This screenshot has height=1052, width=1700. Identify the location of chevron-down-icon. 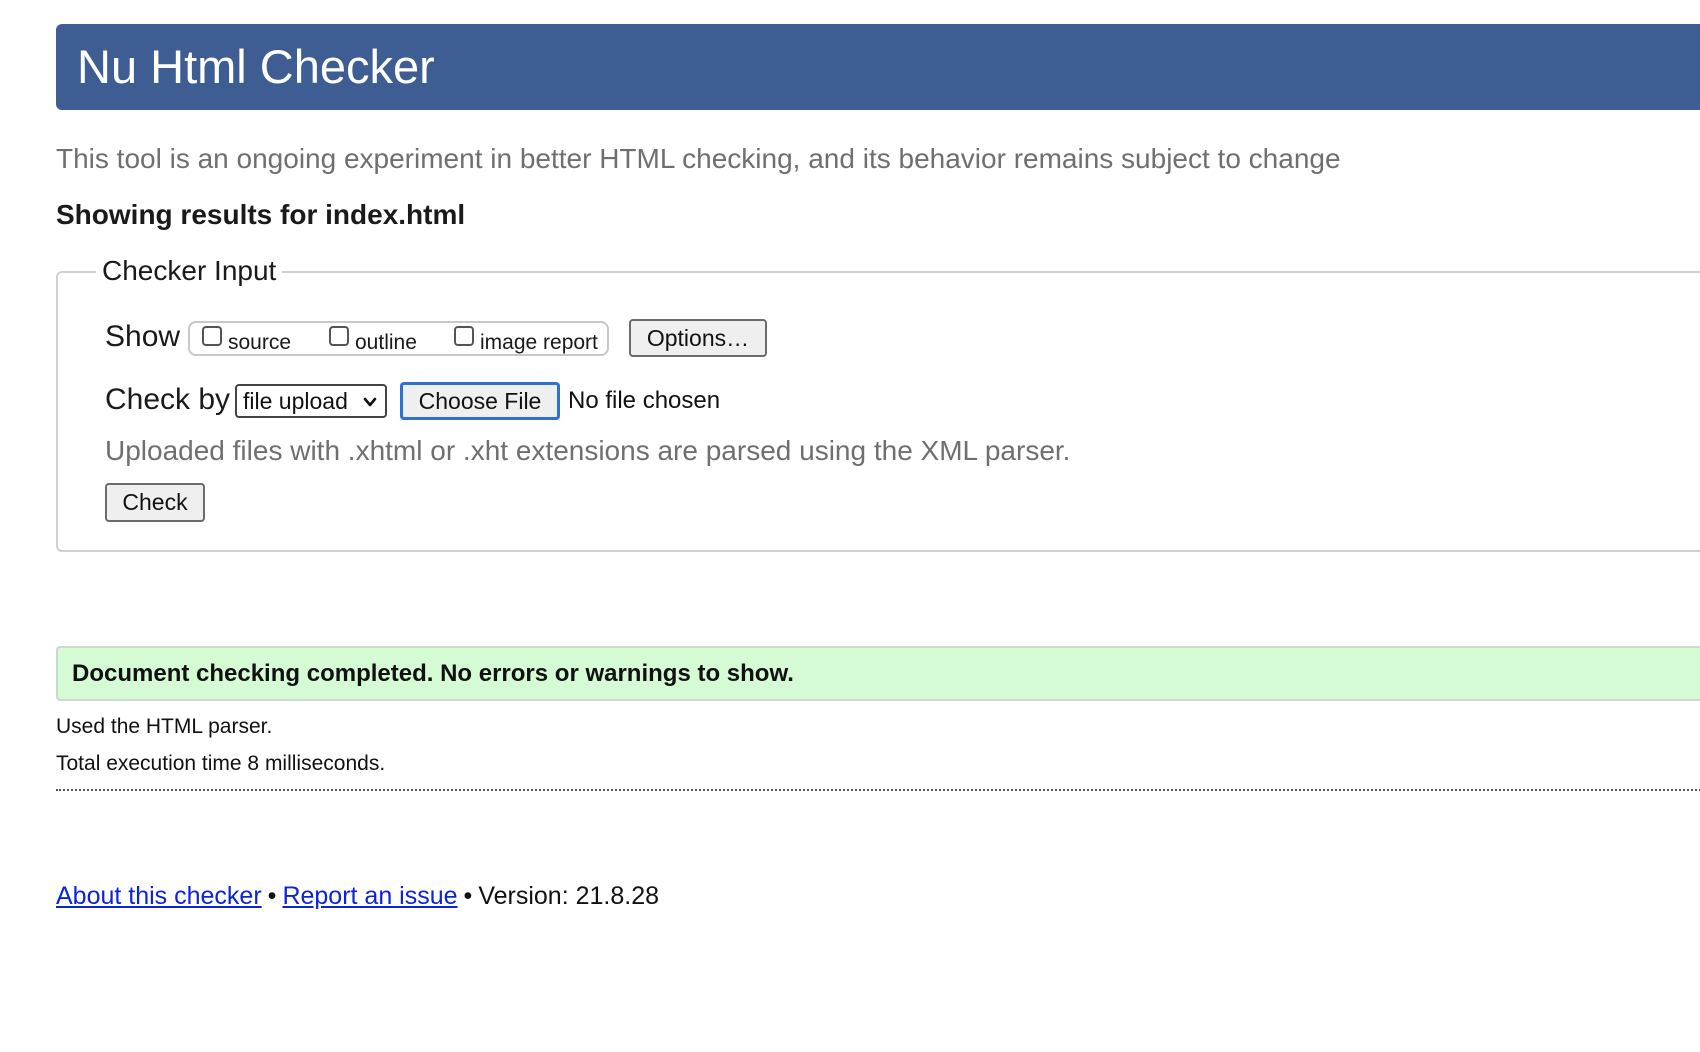
(370, 402).